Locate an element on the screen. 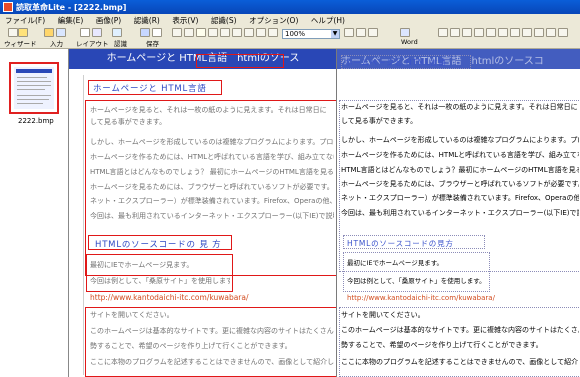 Image resolution: width=580 pixels, height=377 pixels. paragraph-line: ホームページを作るためには、HTMLと呼ばれている言語を学び、組み立てなけれ is located at coordinates (212, 157).